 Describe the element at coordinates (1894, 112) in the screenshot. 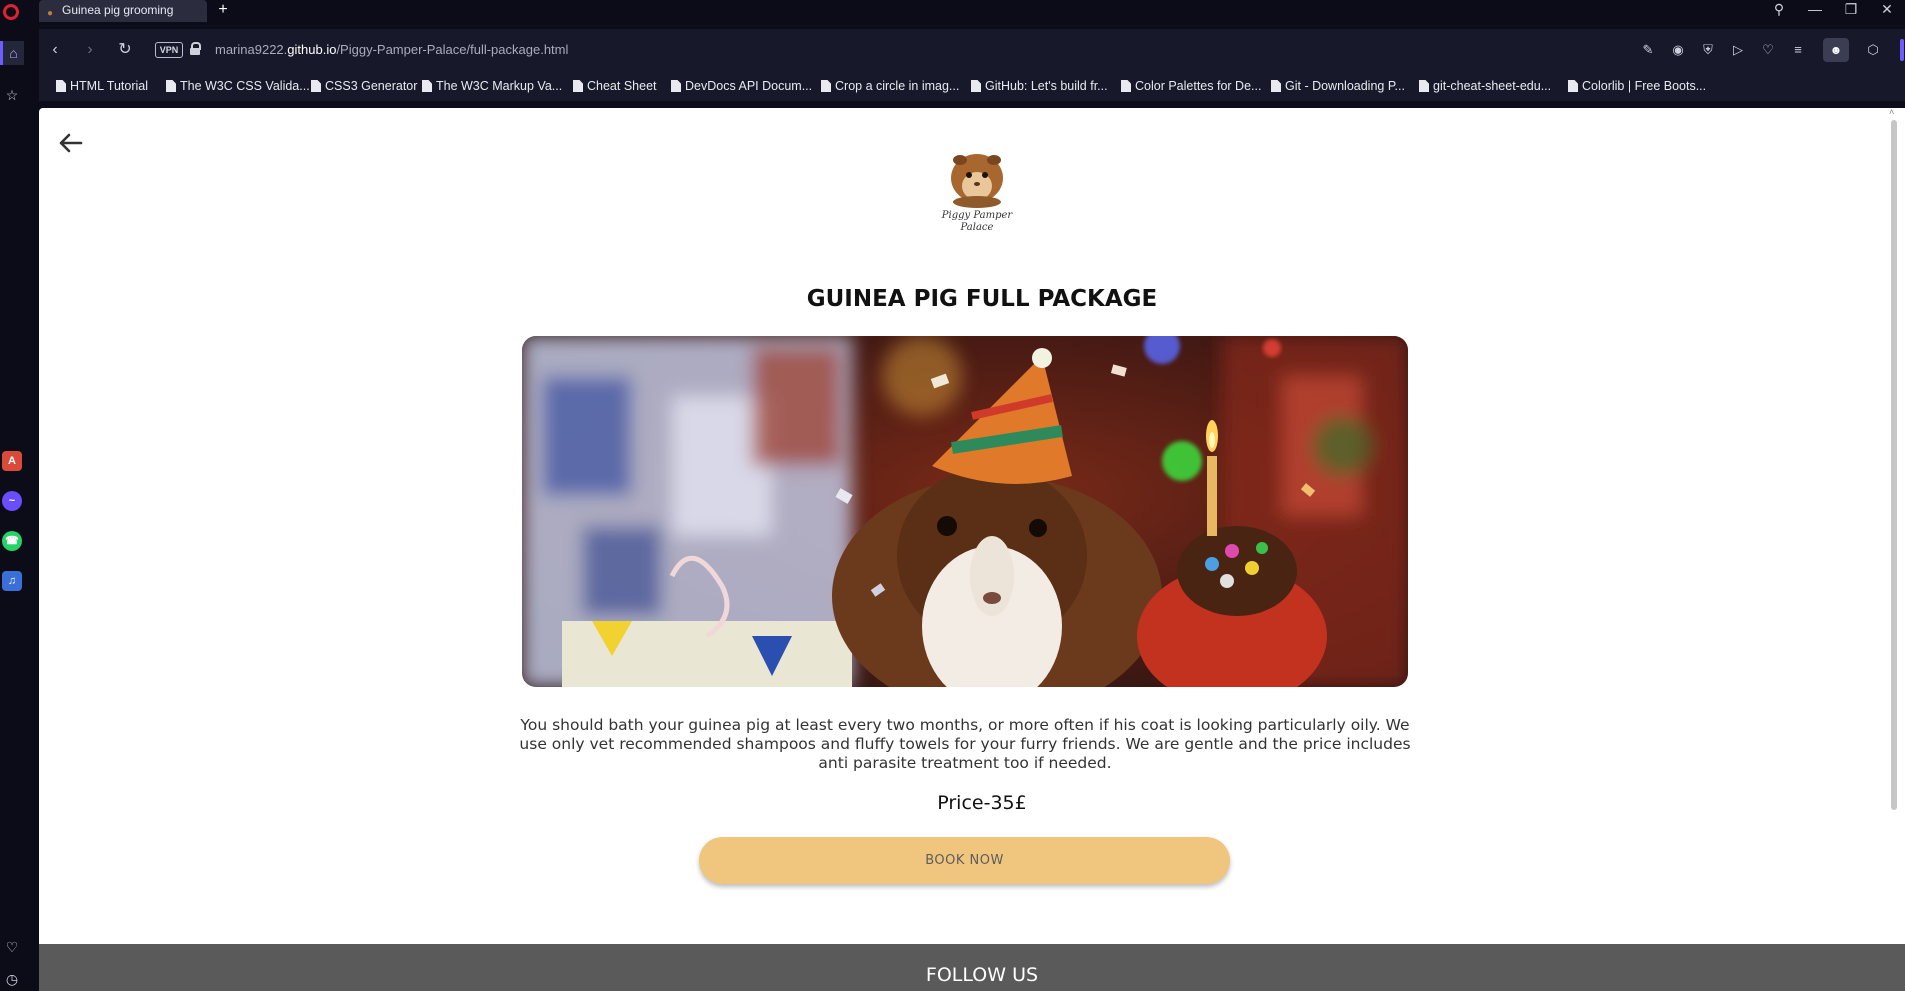

I see `scroll-up-icon: ˄` at that location.